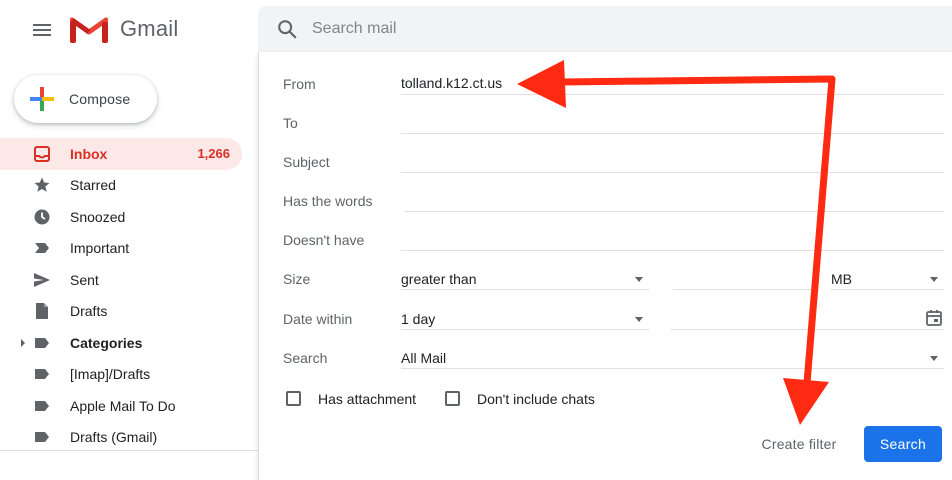 The height and width of the screenshot is (480, 952). What do you see at coordinates (675, 200) in the screenshot?
I see `has-words-input` at bounding box center [675, 200].